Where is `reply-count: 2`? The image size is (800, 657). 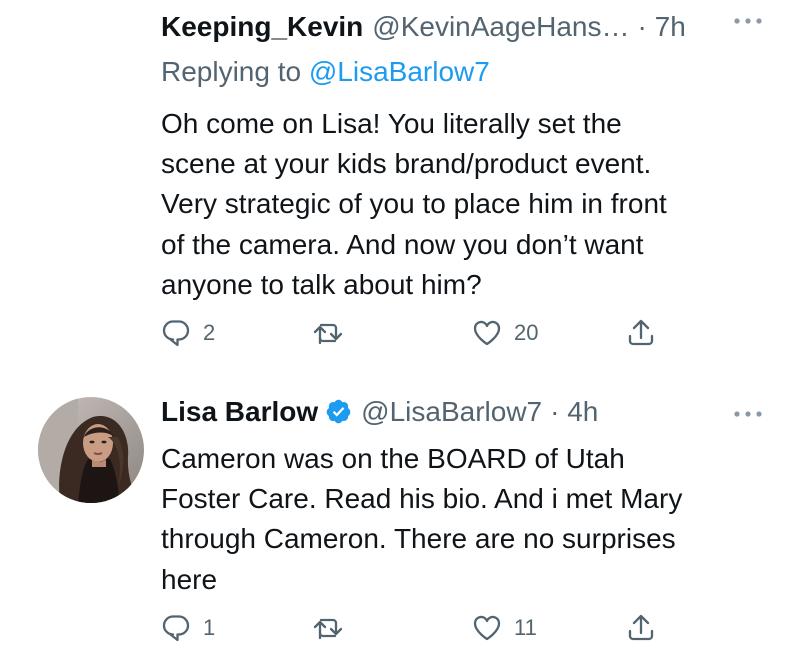
reply-count: 2 is located at coordinates (209, 332).